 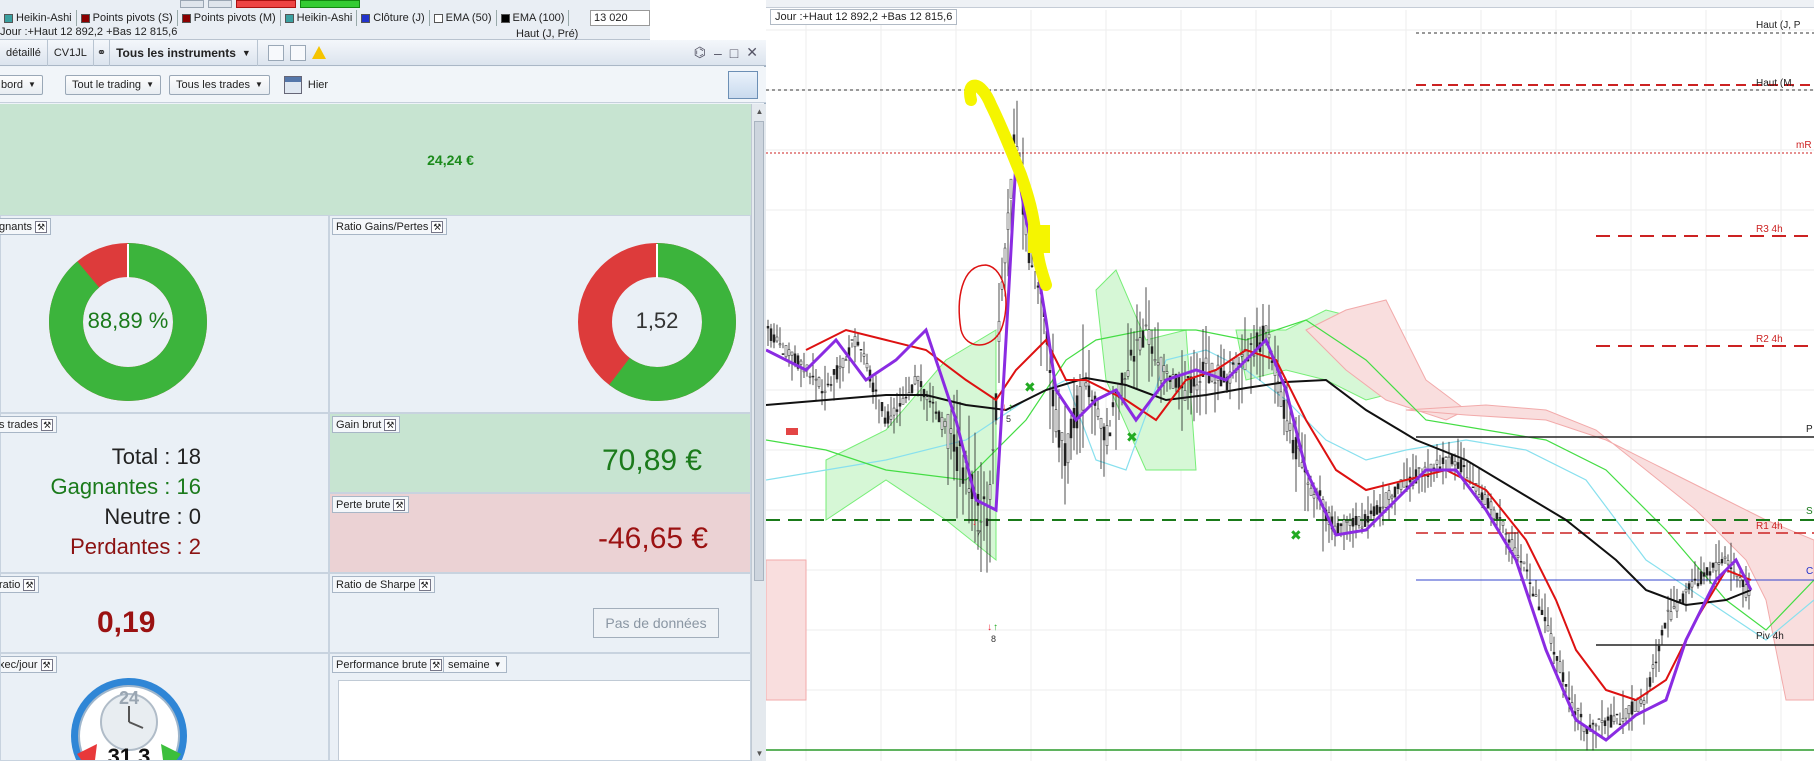 I want to click on ohlc-readout: Jour :+Haut 12 892,2 +Bas 12 815,6, so click(x=89, y=32).